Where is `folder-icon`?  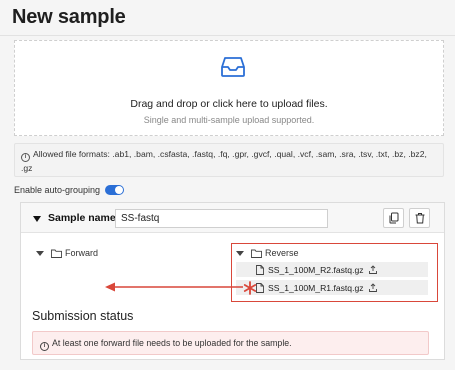 folder-icon is located at coordinates (56, 253).